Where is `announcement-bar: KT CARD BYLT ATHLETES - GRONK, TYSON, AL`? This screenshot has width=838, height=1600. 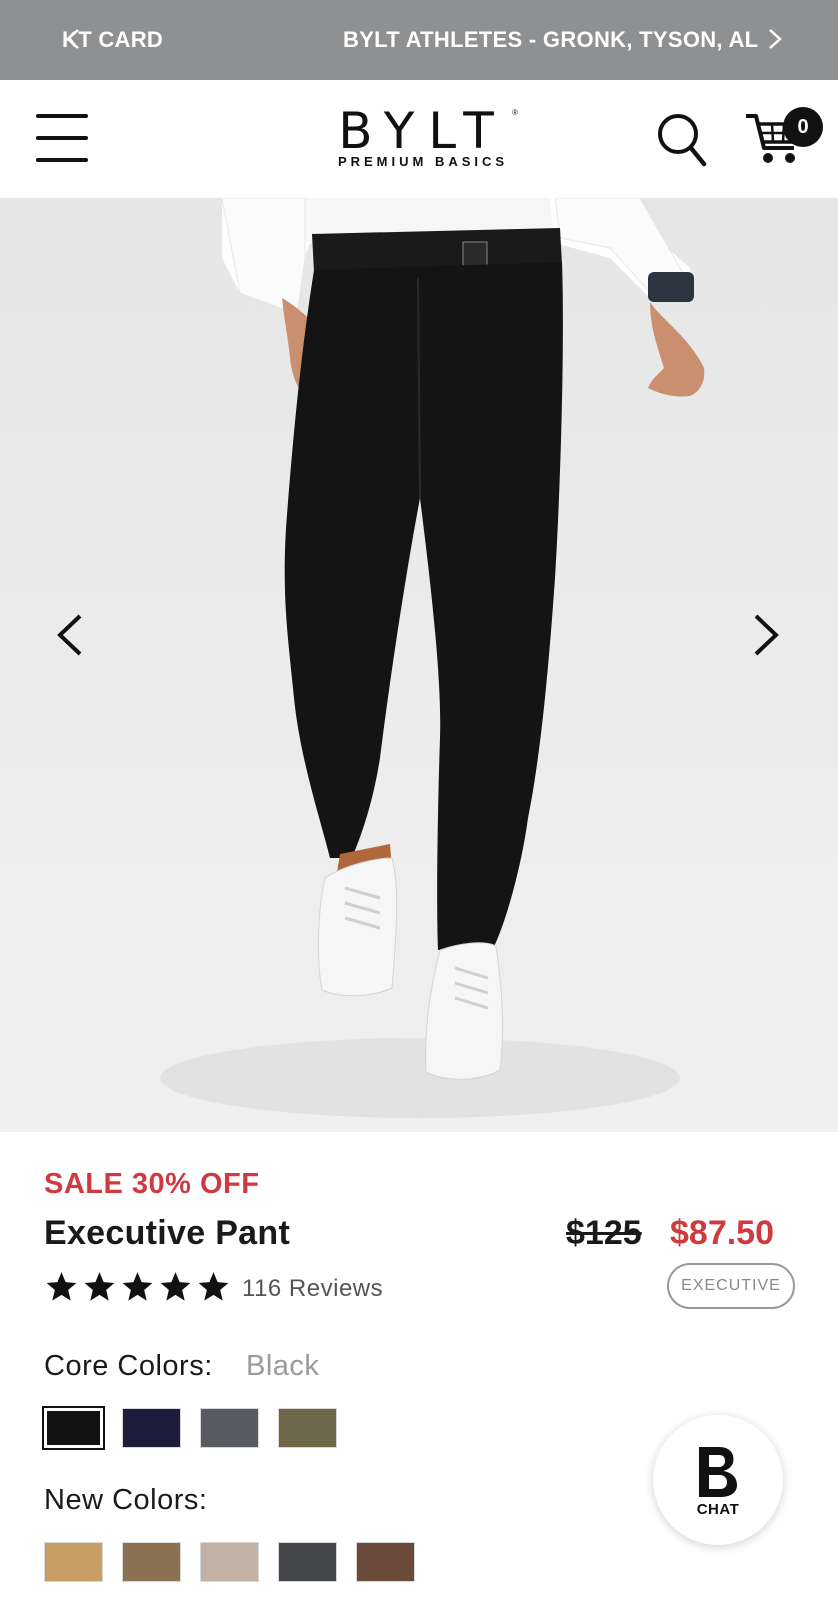 announcement-bar: KT CARD BYLT ATHLETES - GRONK, TYSON, AL is located at coordinates (419, 40).